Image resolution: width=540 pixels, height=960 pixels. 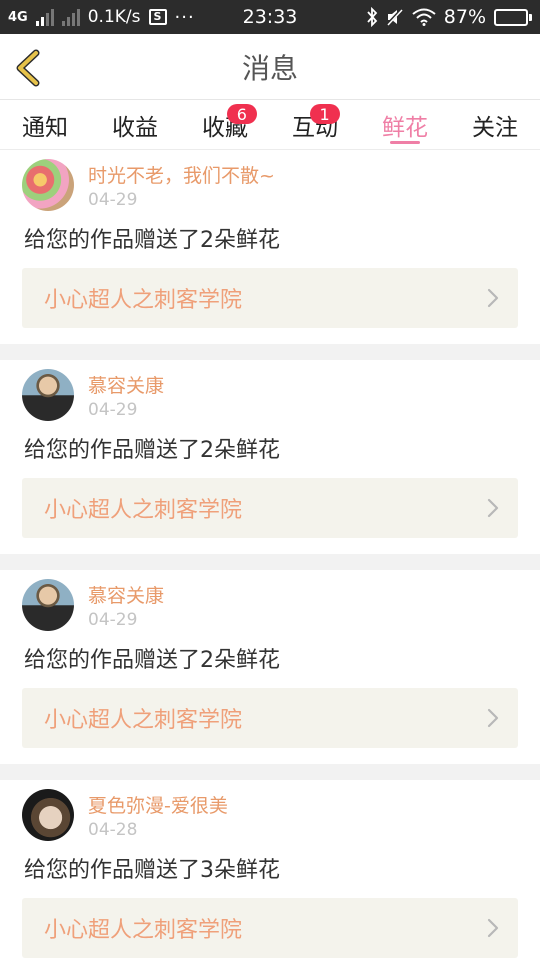 I want to click on signal-strength-2-icon, so click(x=70, y=17).